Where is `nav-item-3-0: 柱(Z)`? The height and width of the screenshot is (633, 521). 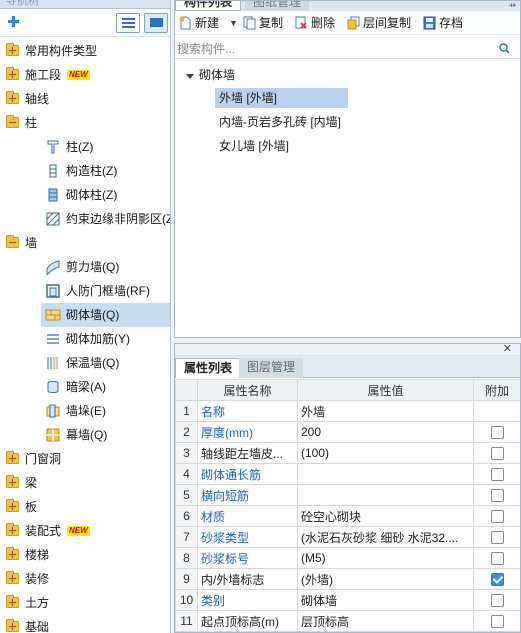
nav-item-3-0: 柱(Z) is located at coordinates (85, 147).